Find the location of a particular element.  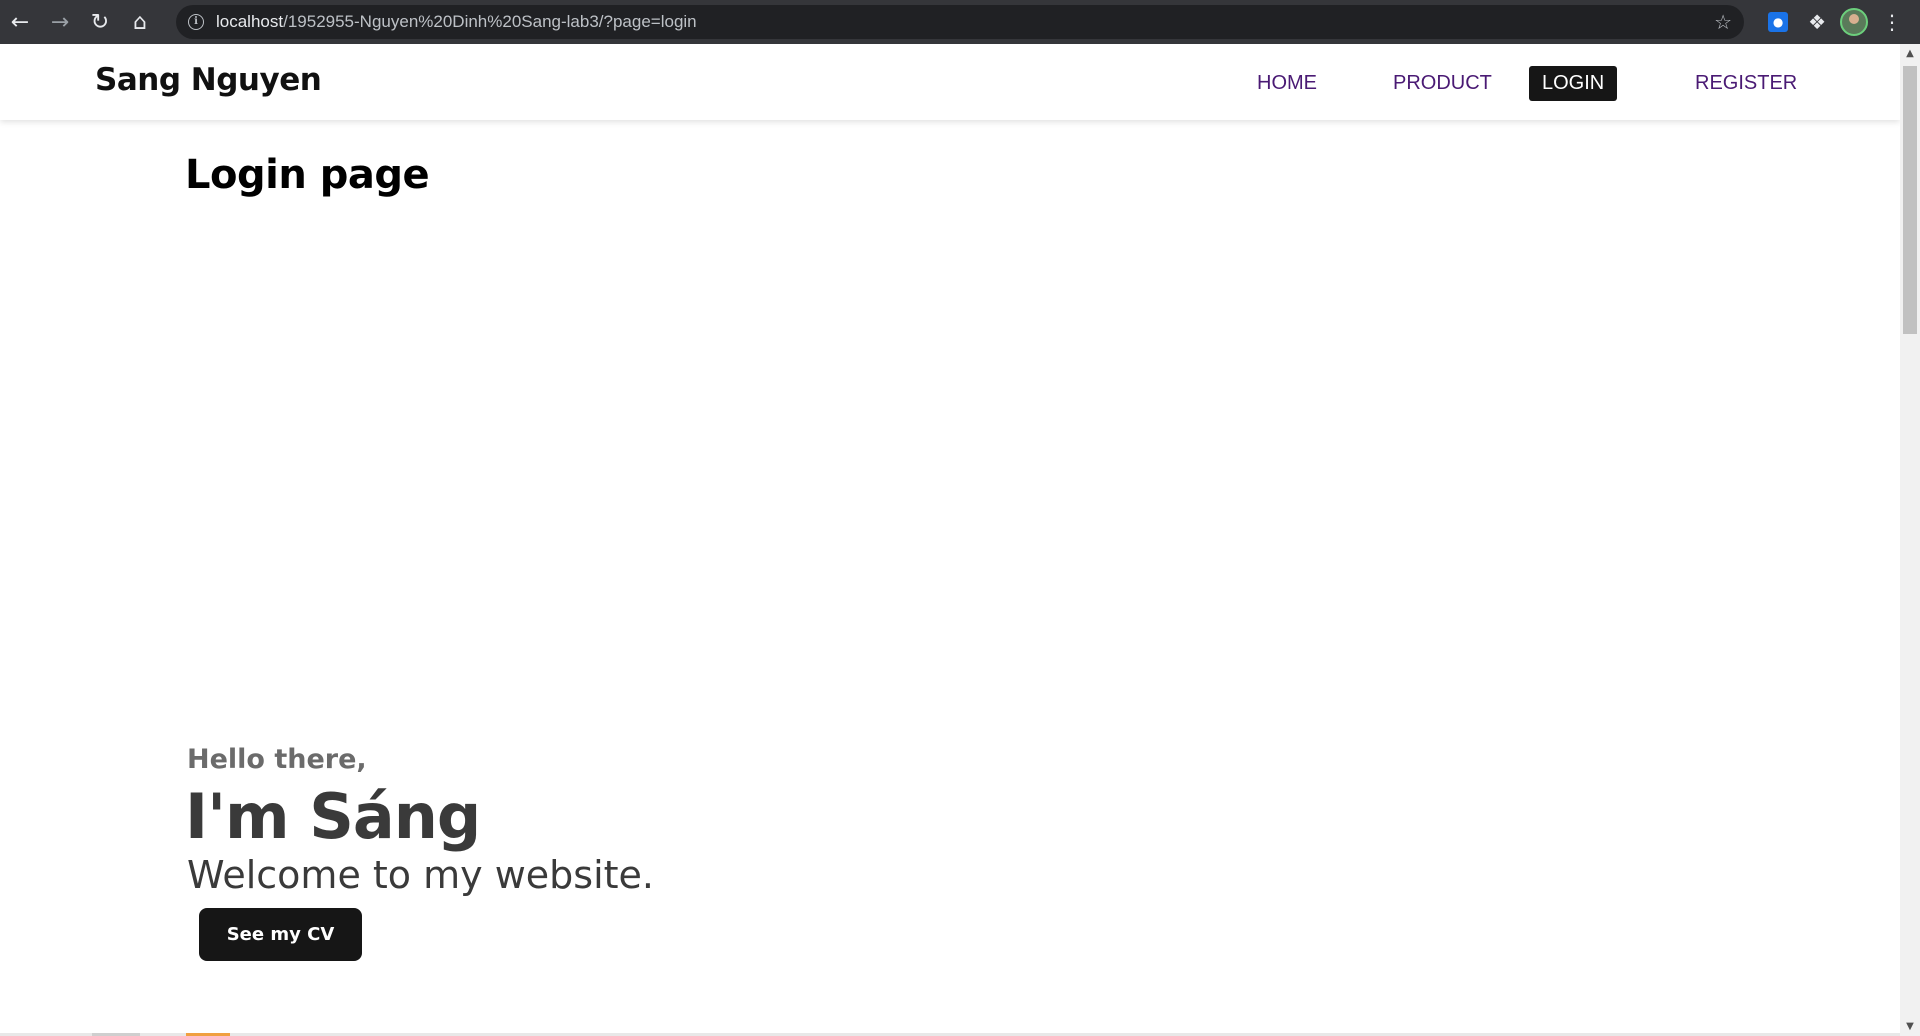

extensions-area: ● ❖ ⋮ is located at coordinates (1844, 22).